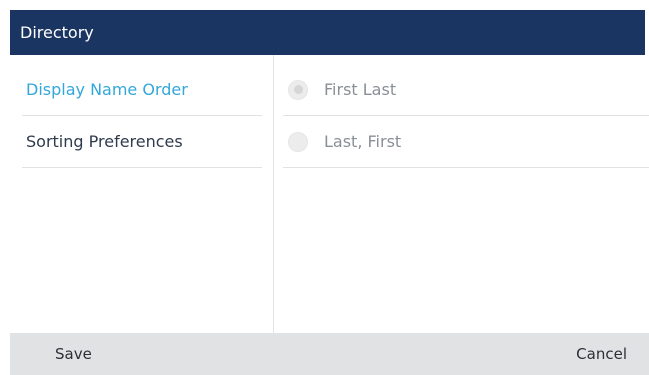 The height and width of the screenshot is (375, 649). Describe the element at coordinates (142, 90) in the screenshot. I see `menu-item-display-name-order: Display Name Order` at that location.